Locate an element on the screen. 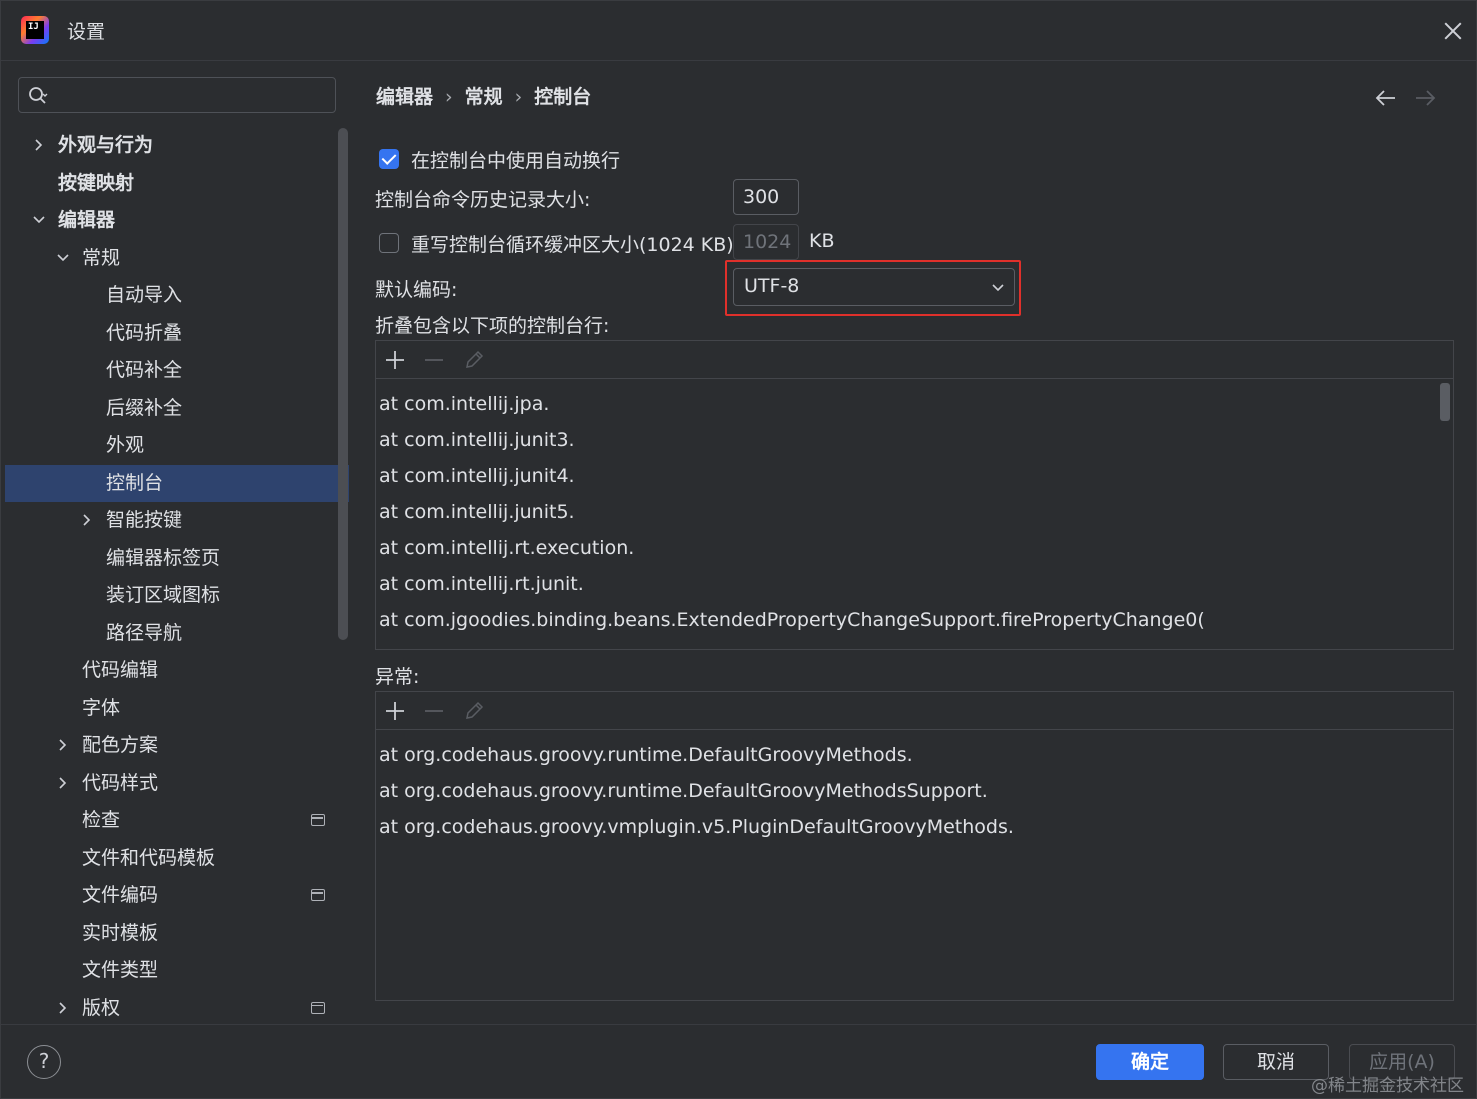  search-box is located at coordinates (177, 95).